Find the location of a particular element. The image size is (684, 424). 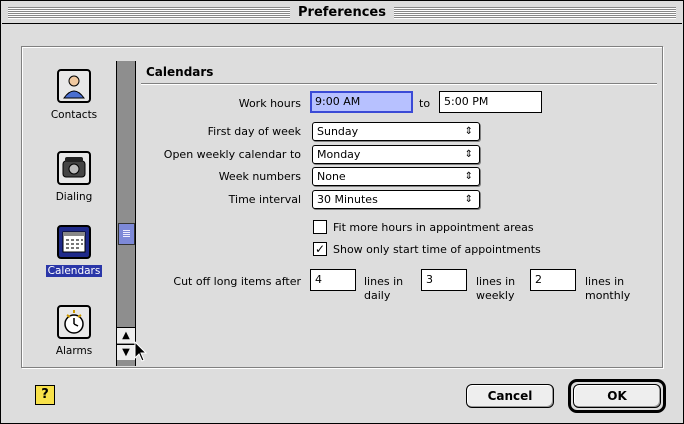

first-day-popup: Sunday ⇕ is located at coordinates (396, 131).